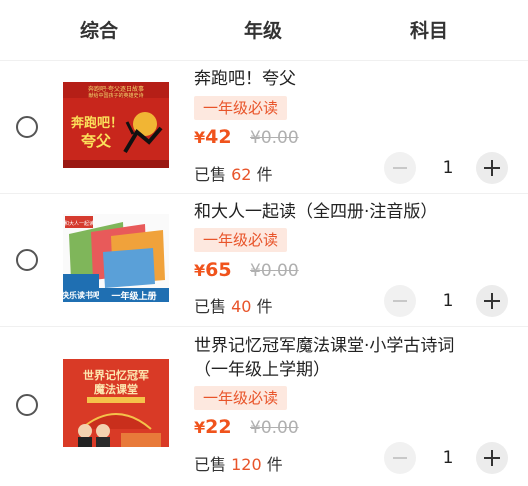 Image resolution: width=528 pixels, height=486 pixels. I want to click on product-title-line2: （一年级上学期）, so click(262, 370).